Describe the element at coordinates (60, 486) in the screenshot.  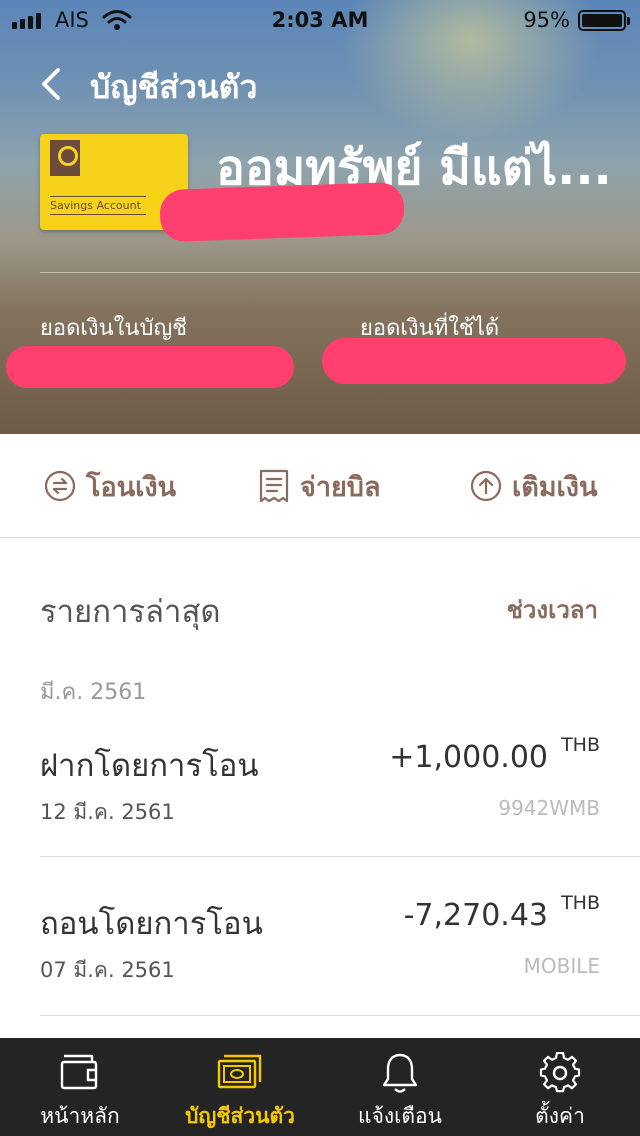
I see `transfer-icon` at that location.